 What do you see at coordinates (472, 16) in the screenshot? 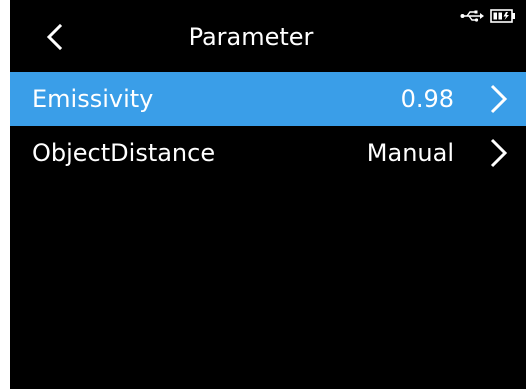
I see `usb-icon` at bounding box center [472, 16].